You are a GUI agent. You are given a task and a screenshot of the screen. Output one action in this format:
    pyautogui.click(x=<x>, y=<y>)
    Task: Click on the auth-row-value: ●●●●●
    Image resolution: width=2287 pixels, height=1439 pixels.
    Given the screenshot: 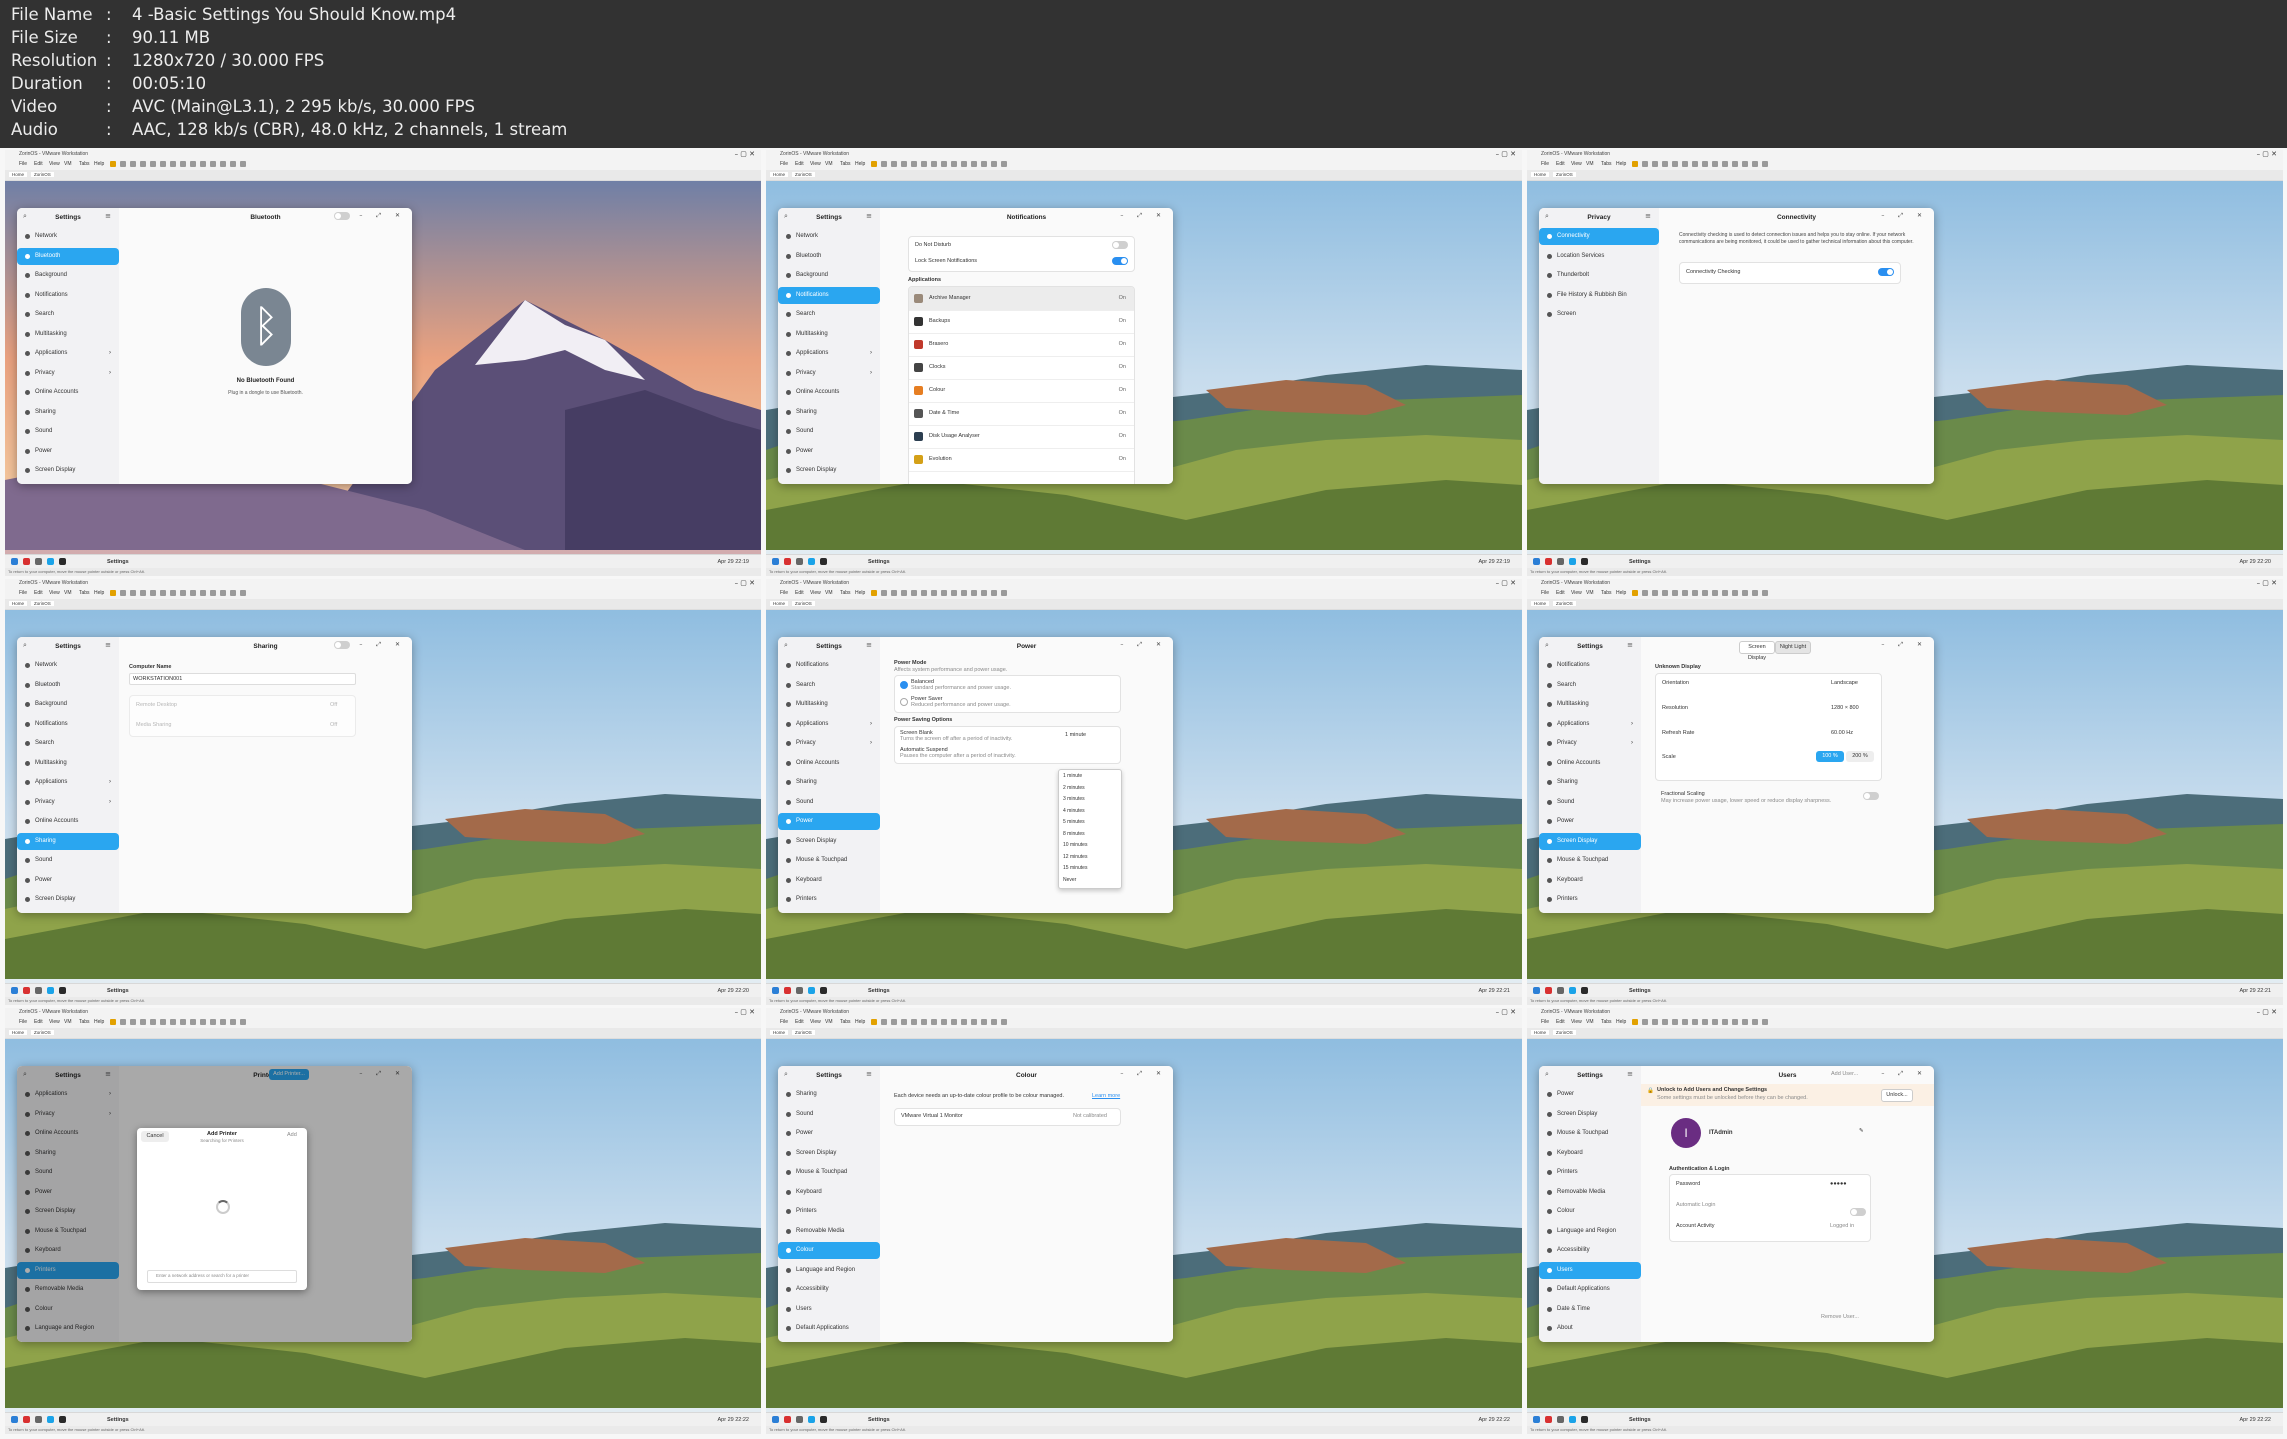 What is the action you would take?
    pyautogui.click(x=1838, y=1184)
    